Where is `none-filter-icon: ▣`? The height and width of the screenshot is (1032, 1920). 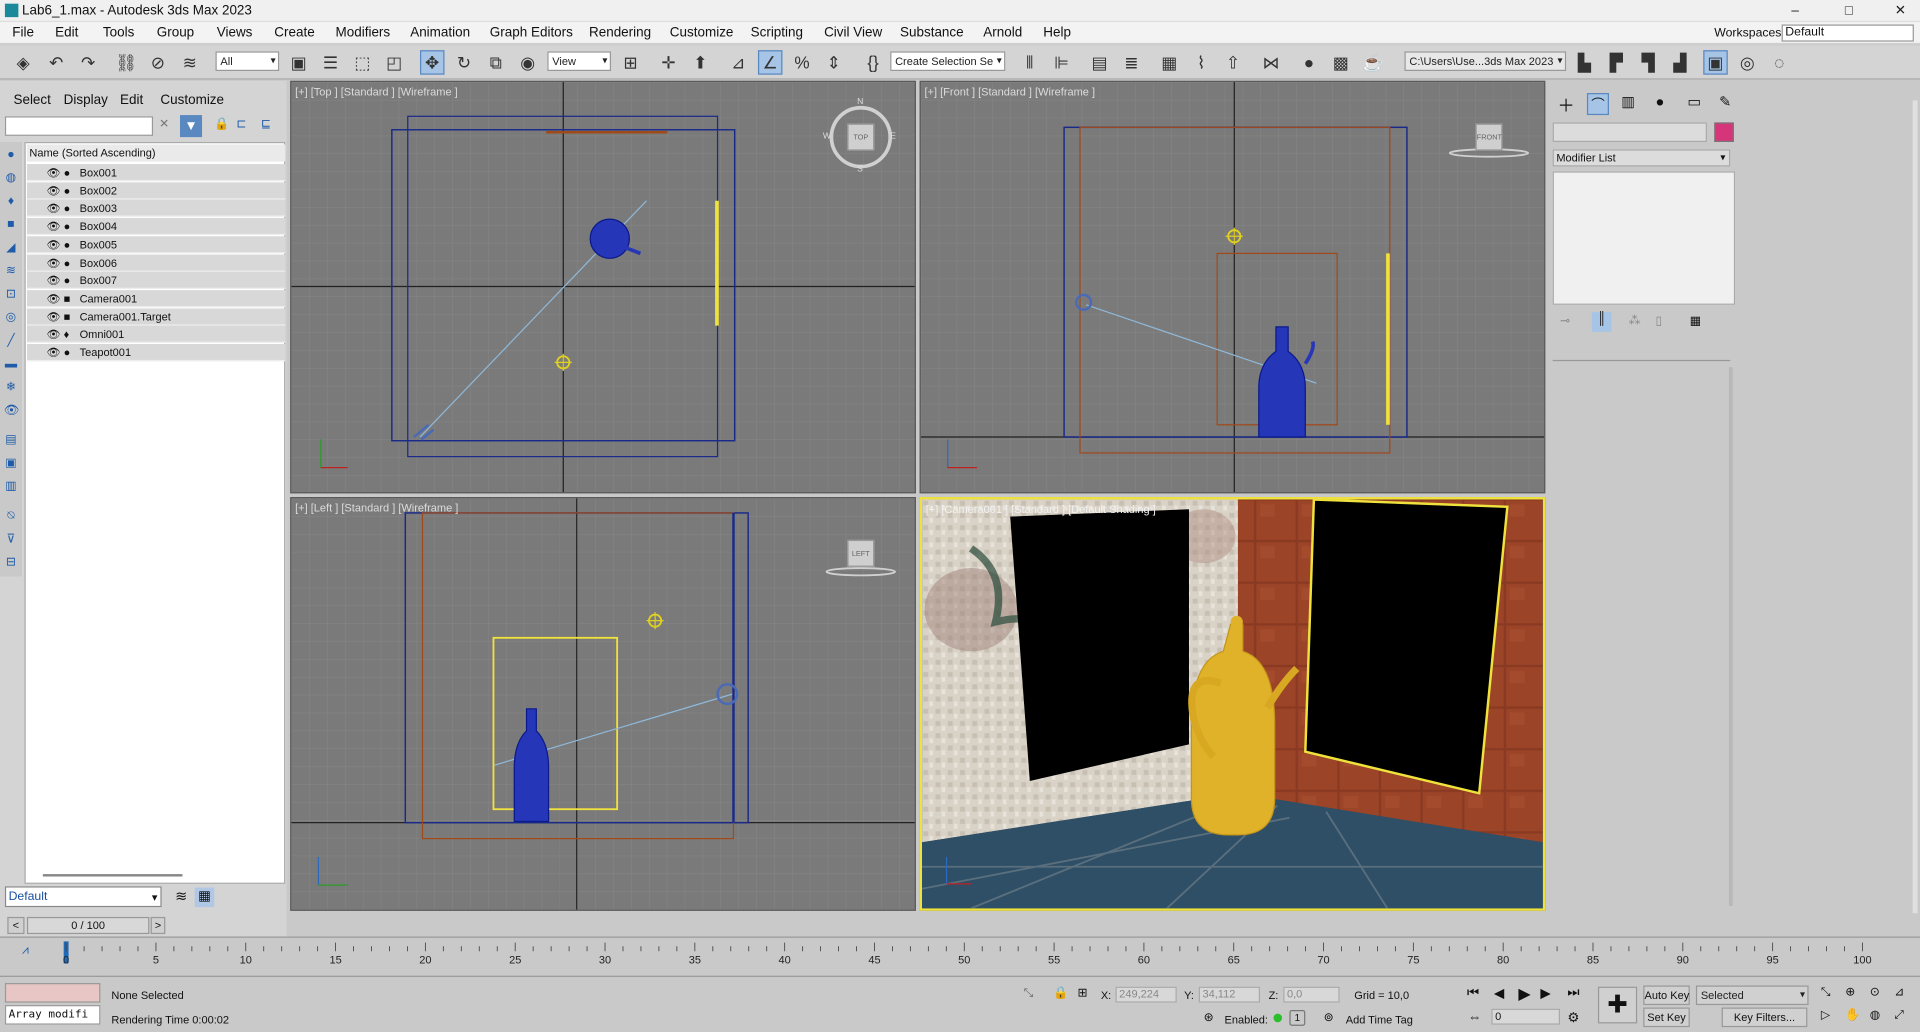
none-filter-icon: ▣ is located at coordinates (11, 464).